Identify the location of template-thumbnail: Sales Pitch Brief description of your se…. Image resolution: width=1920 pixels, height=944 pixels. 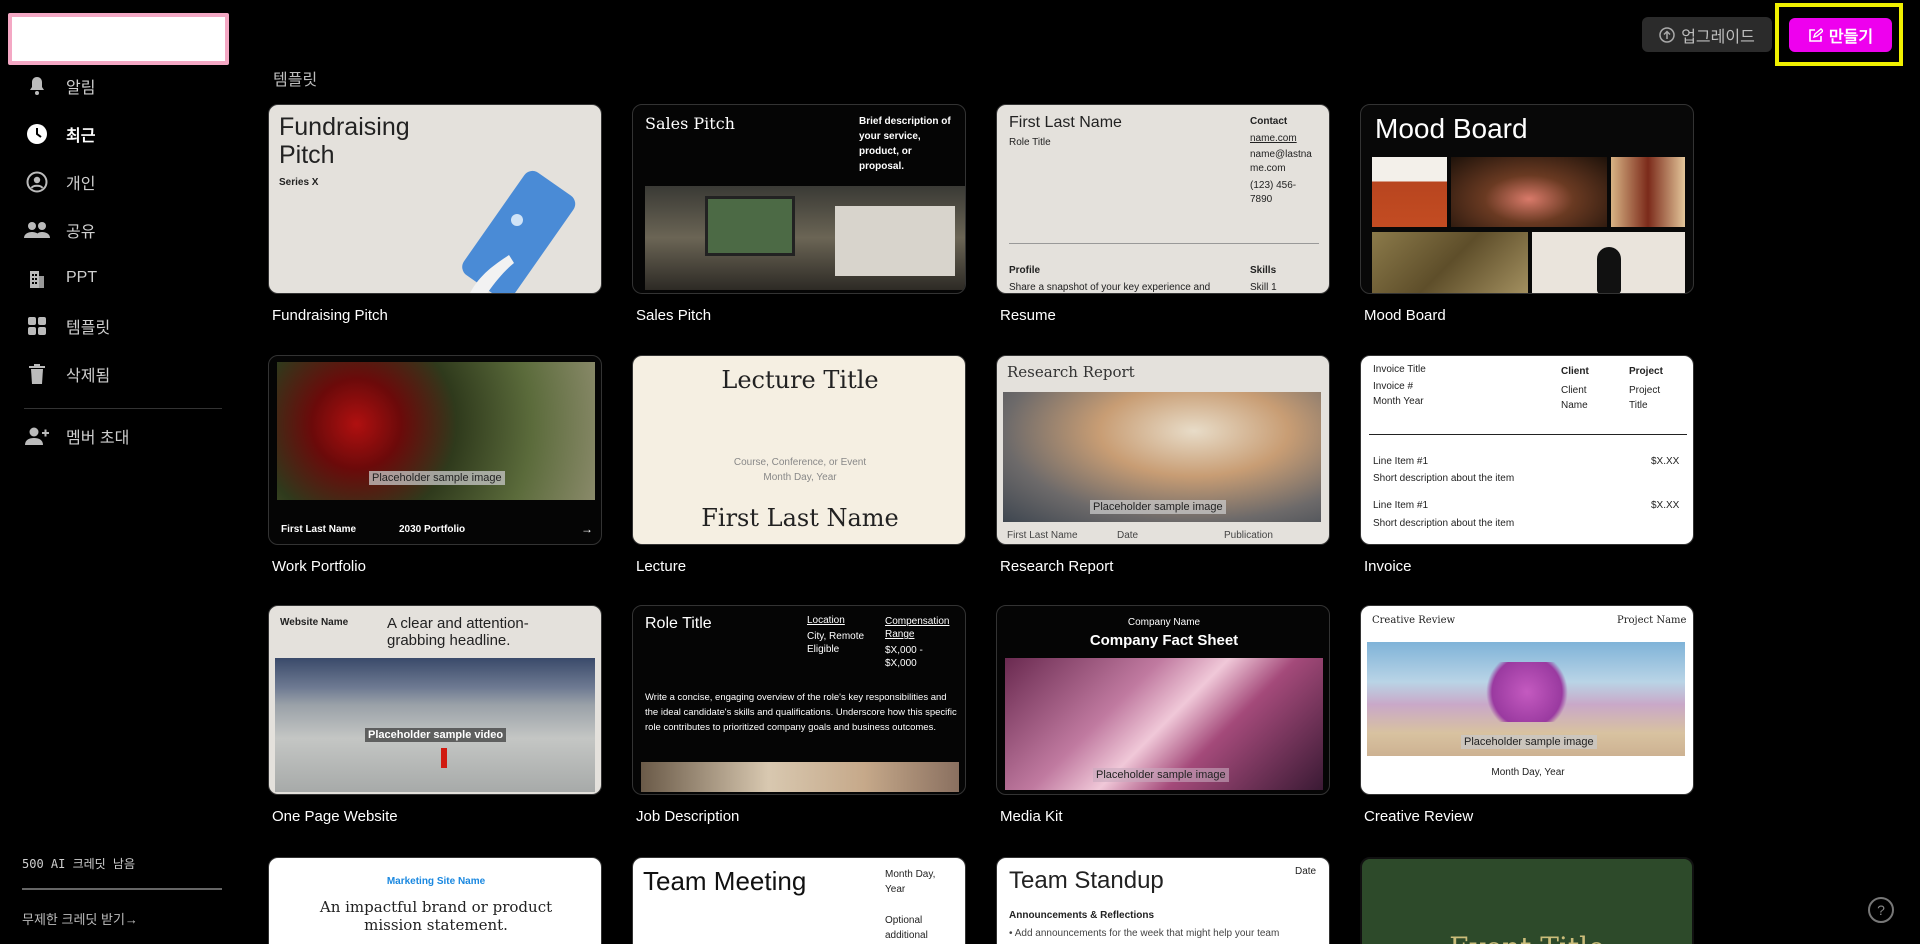
(799, 199).